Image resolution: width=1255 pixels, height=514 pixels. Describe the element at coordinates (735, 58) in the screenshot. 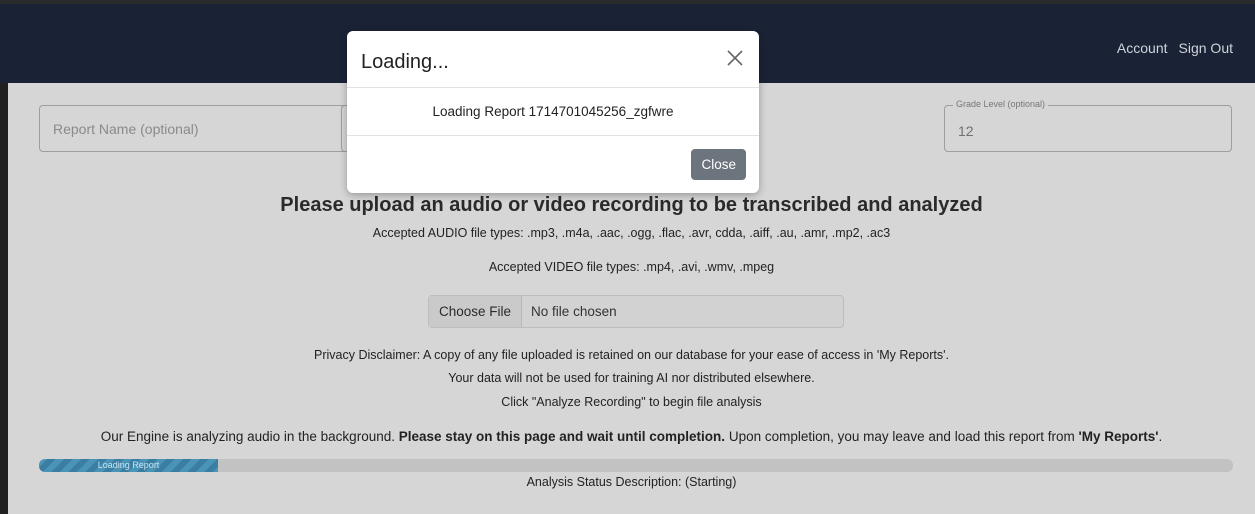

I see `close-icon` at that location.